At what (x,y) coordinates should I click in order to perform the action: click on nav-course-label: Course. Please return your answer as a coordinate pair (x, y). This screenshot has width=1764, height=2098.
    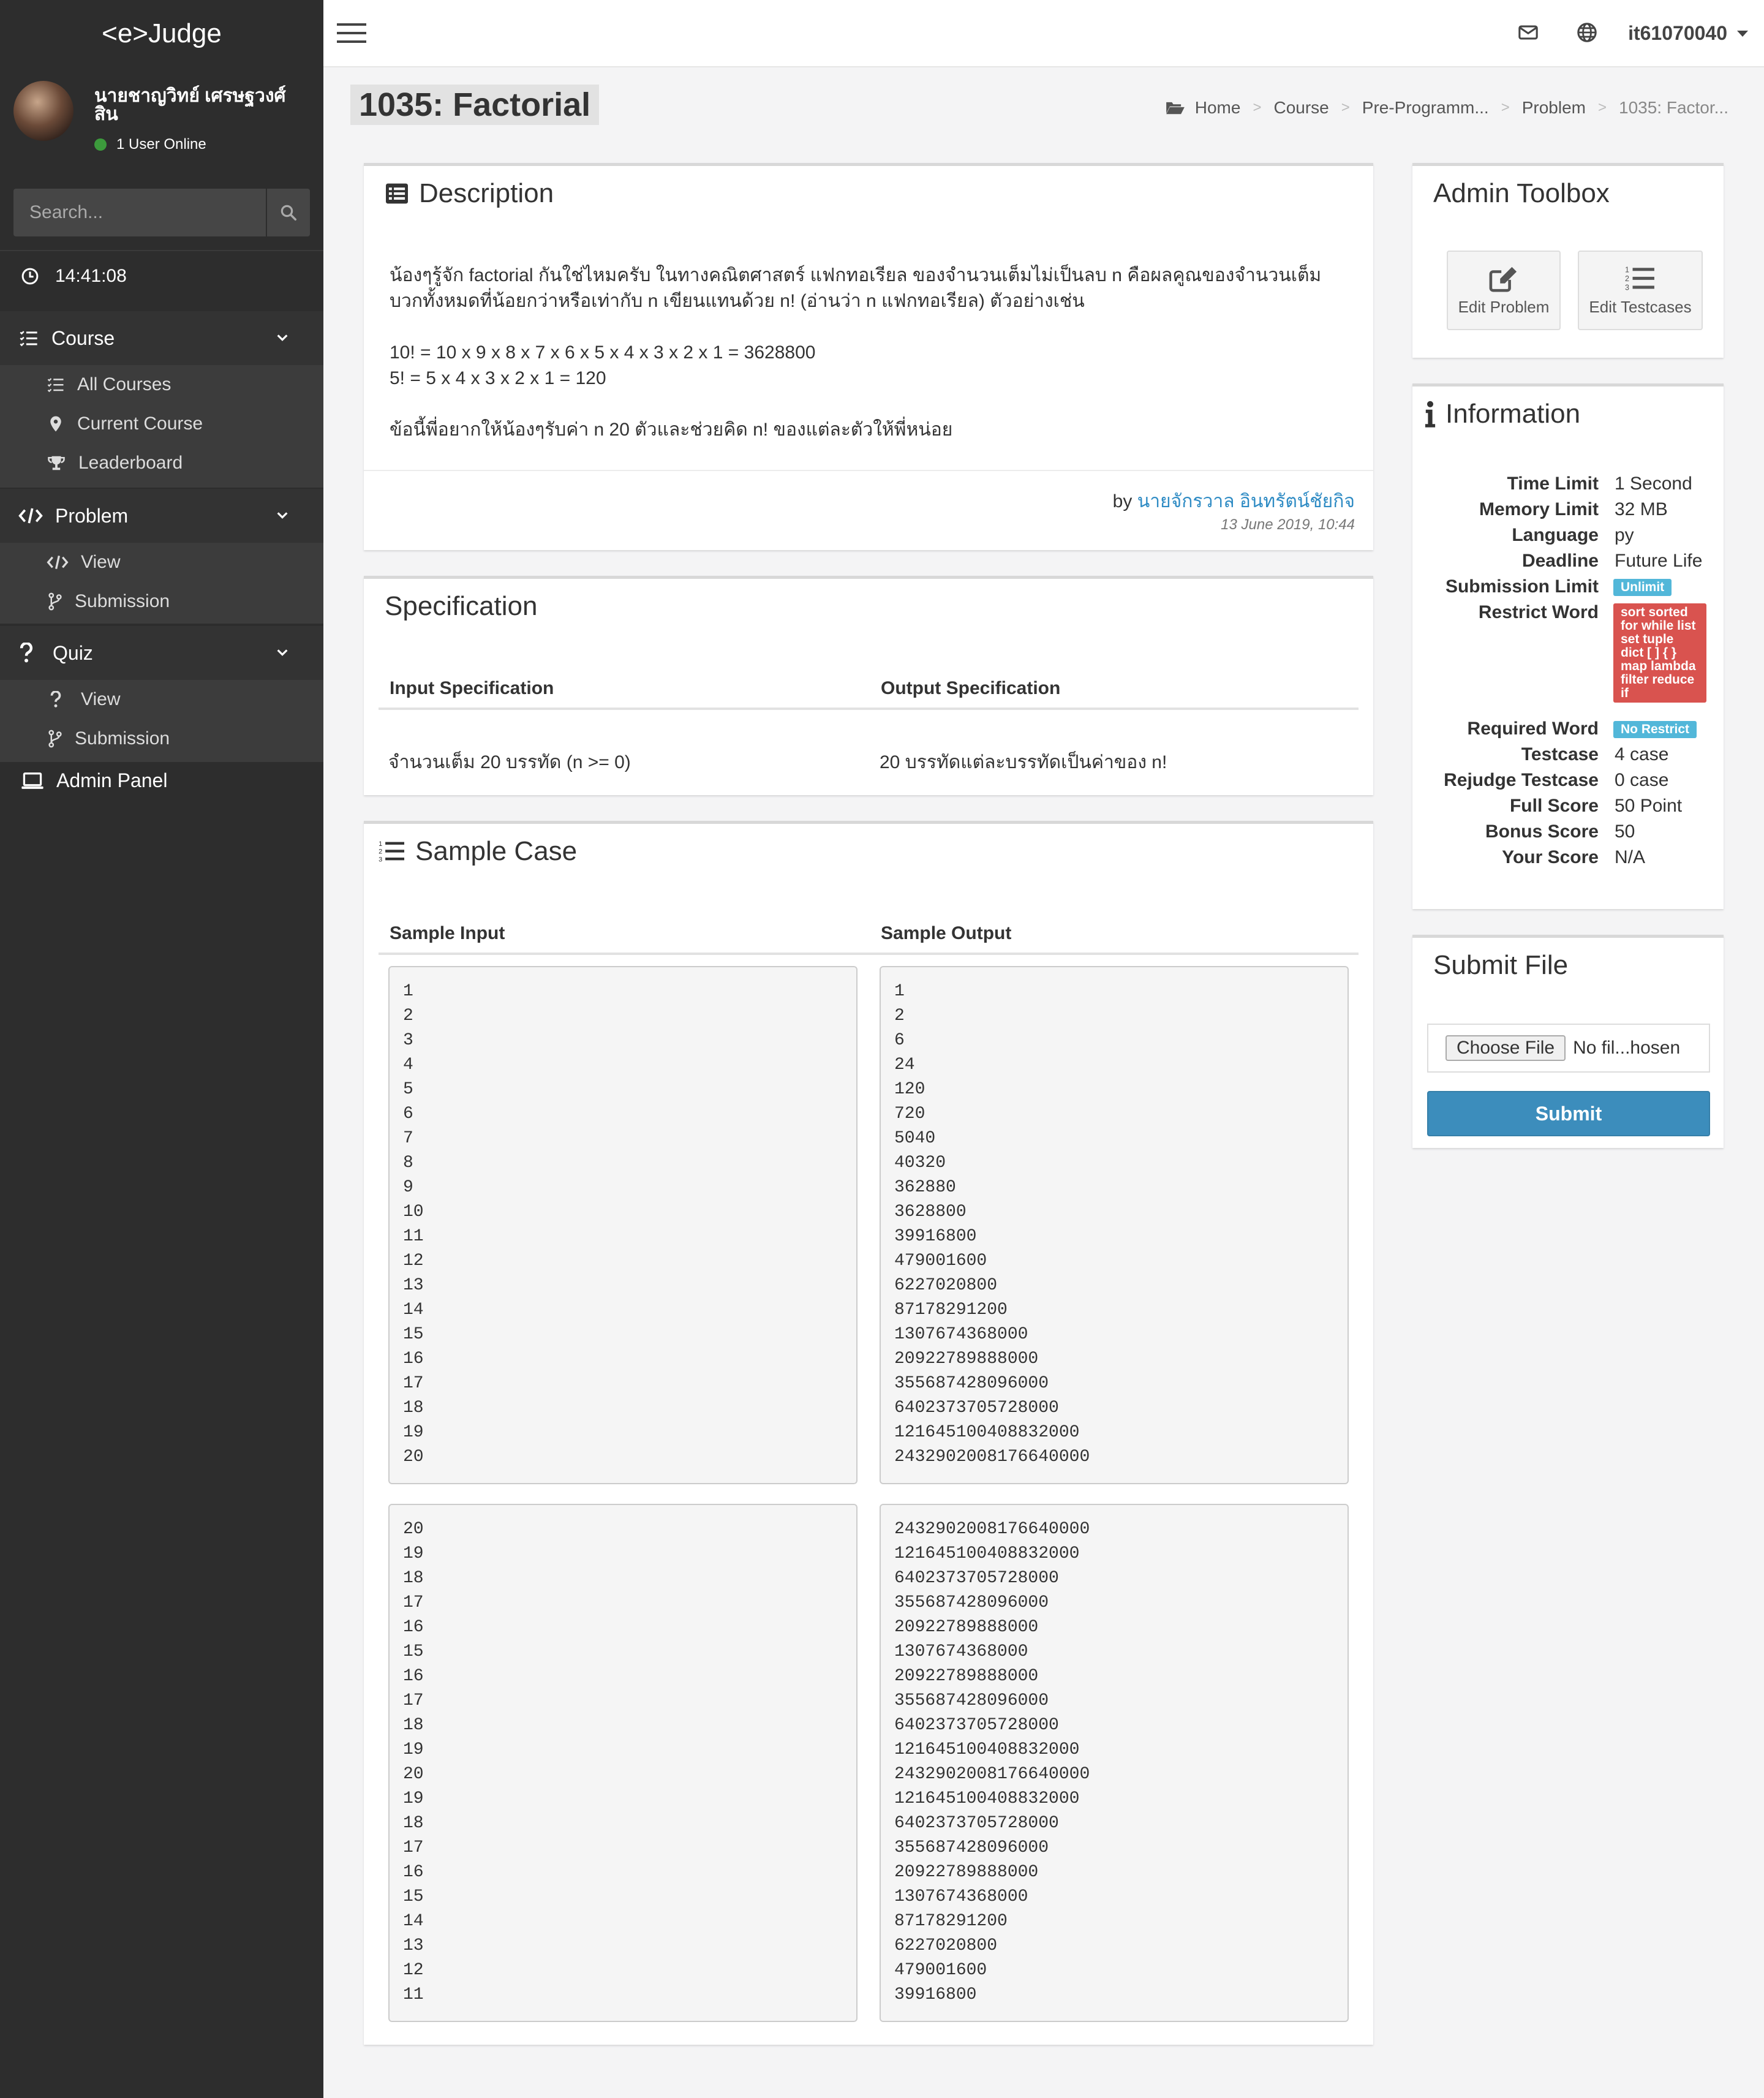
    Looking at the image, I should click on (83, 337).